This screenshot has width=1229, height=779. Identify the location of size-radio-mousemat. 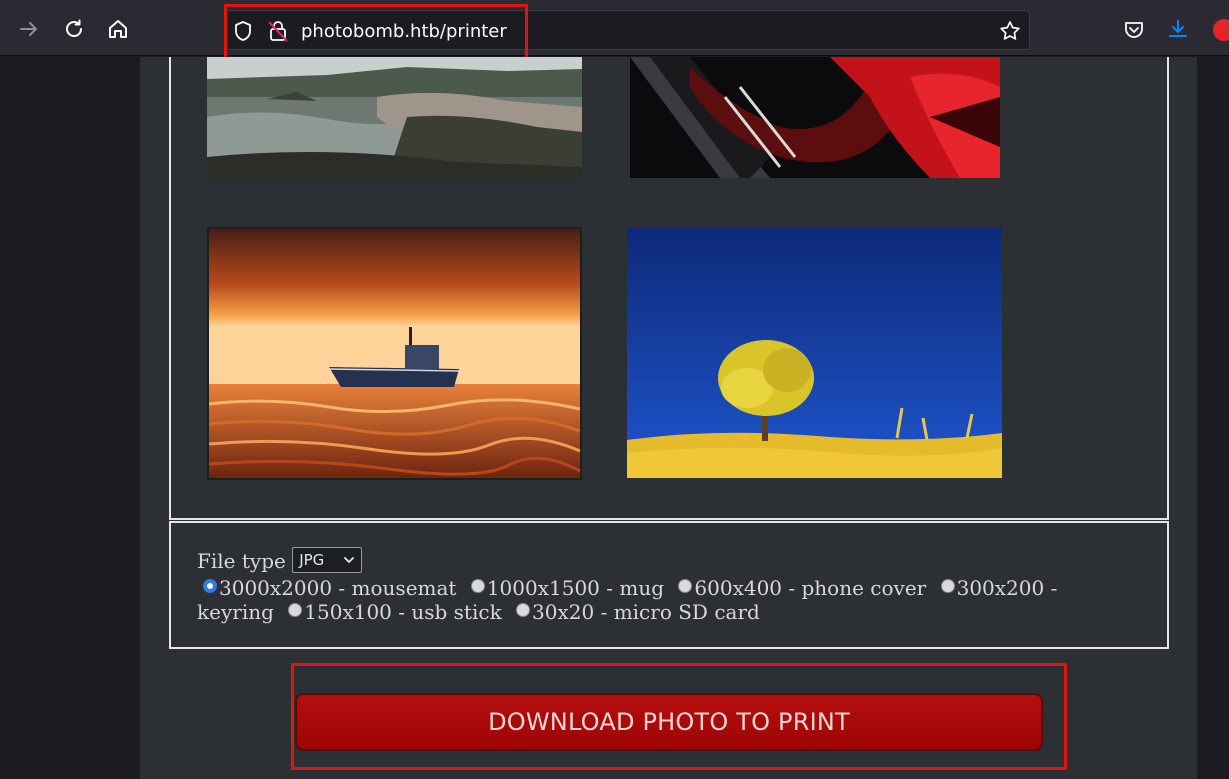
(210, 586).